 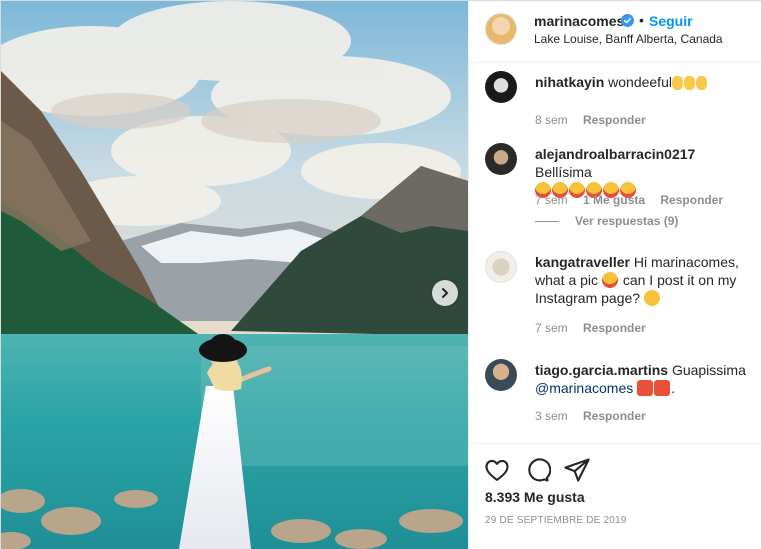 What do you see at coordinates (567, 280) in the screenshot?
I see `comment-body-2: what a pic` at bounding box center [567, 280].